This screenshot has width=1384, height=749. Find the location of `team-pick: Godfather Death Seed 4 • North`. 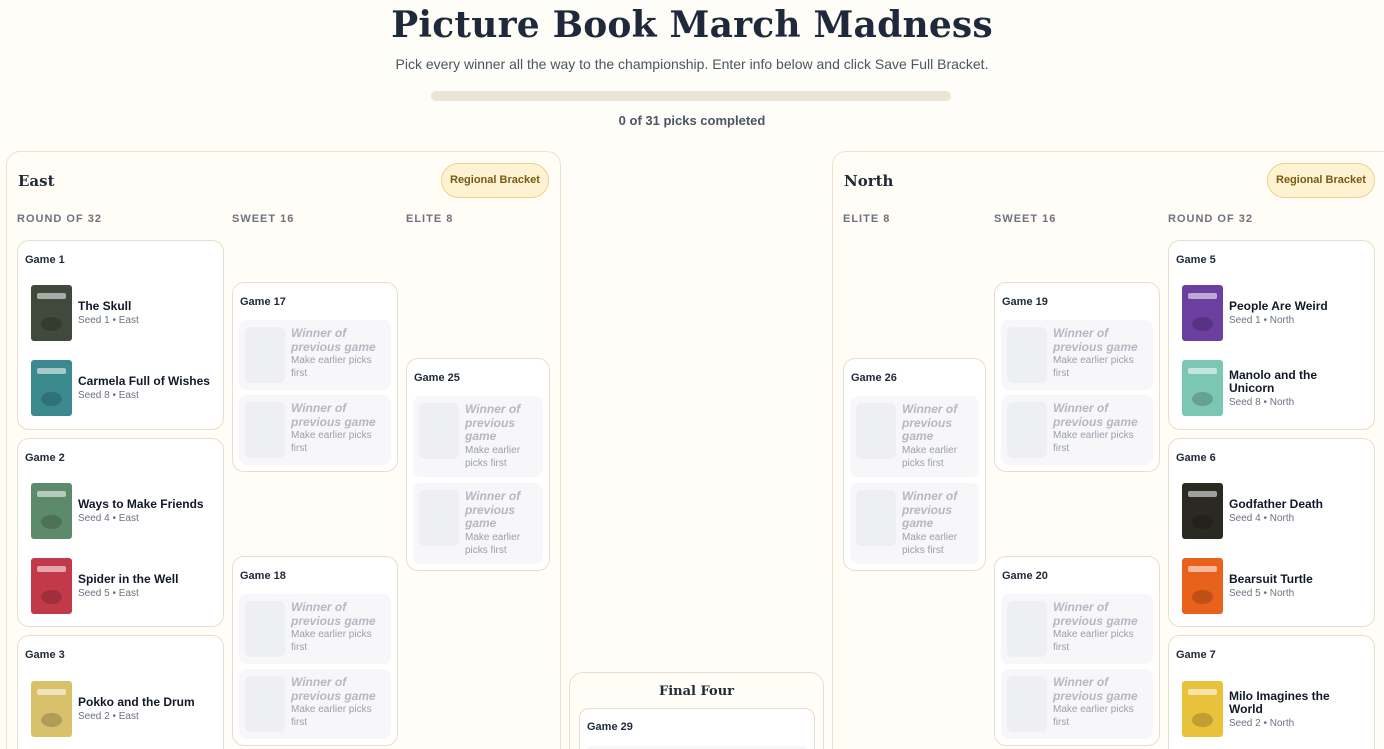

team-pick: Godfather Death Seed 4 • North is located at coordinates (1273, 511).